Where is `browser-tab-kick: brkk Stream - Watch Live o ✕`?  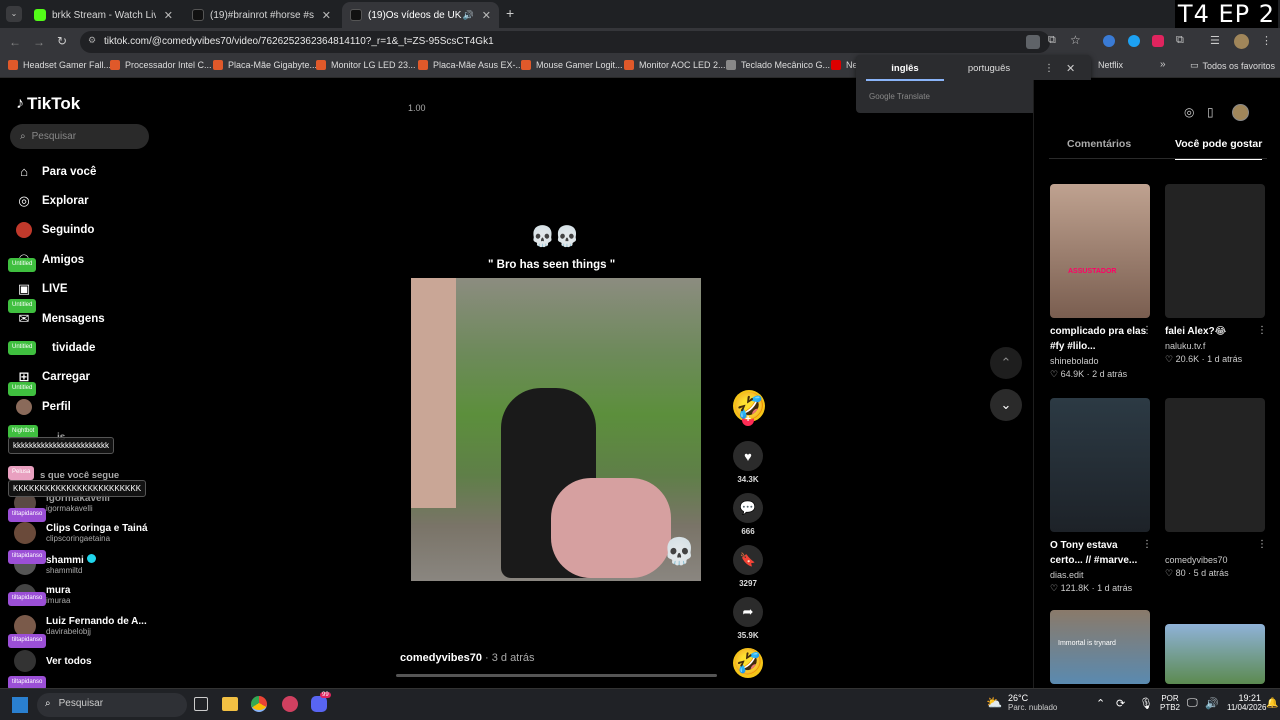 browser-tab-kick: brkk Stream - Watch Live o ✕ is located at coordinates (103, 15).